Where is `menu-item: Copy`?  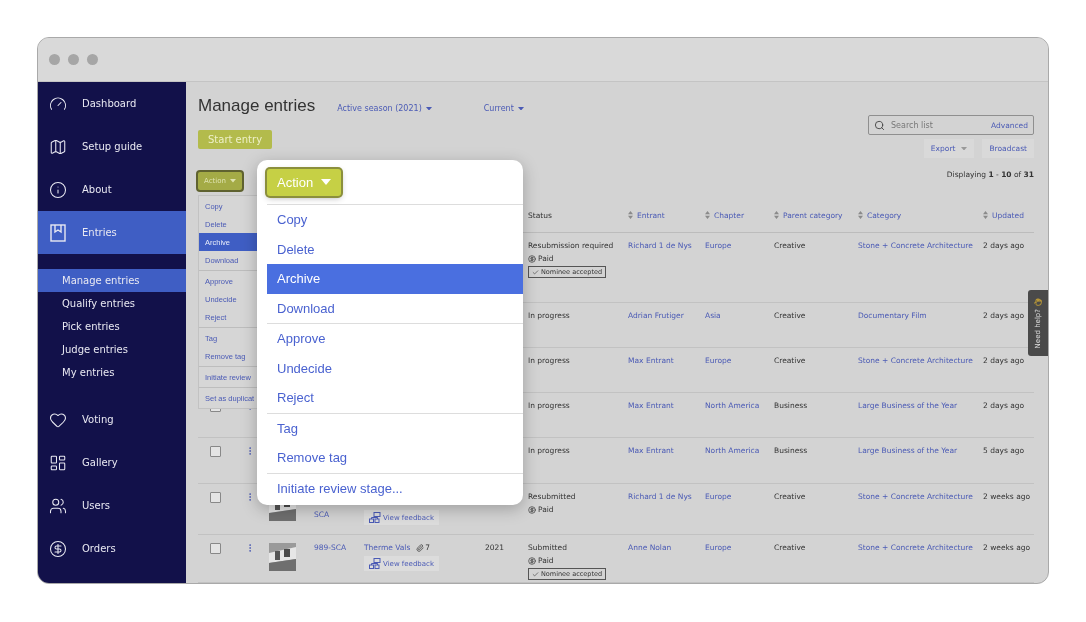 menu-item: Copy is located at coordinates (395, 220).